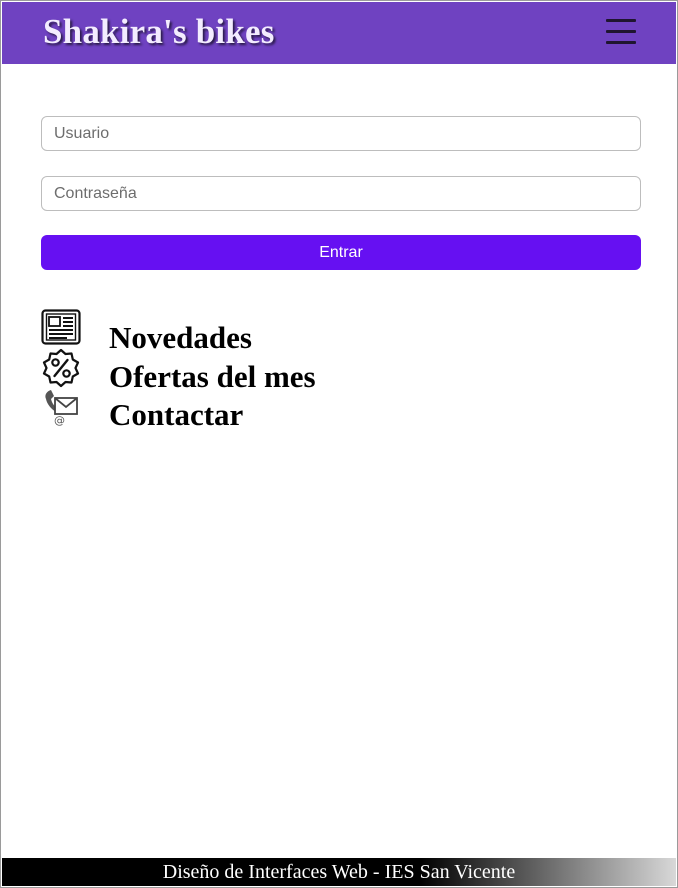  Describe the element at coordinates (61, 407) in the screenshot. I see `phone-mail-icon: @` at that location.